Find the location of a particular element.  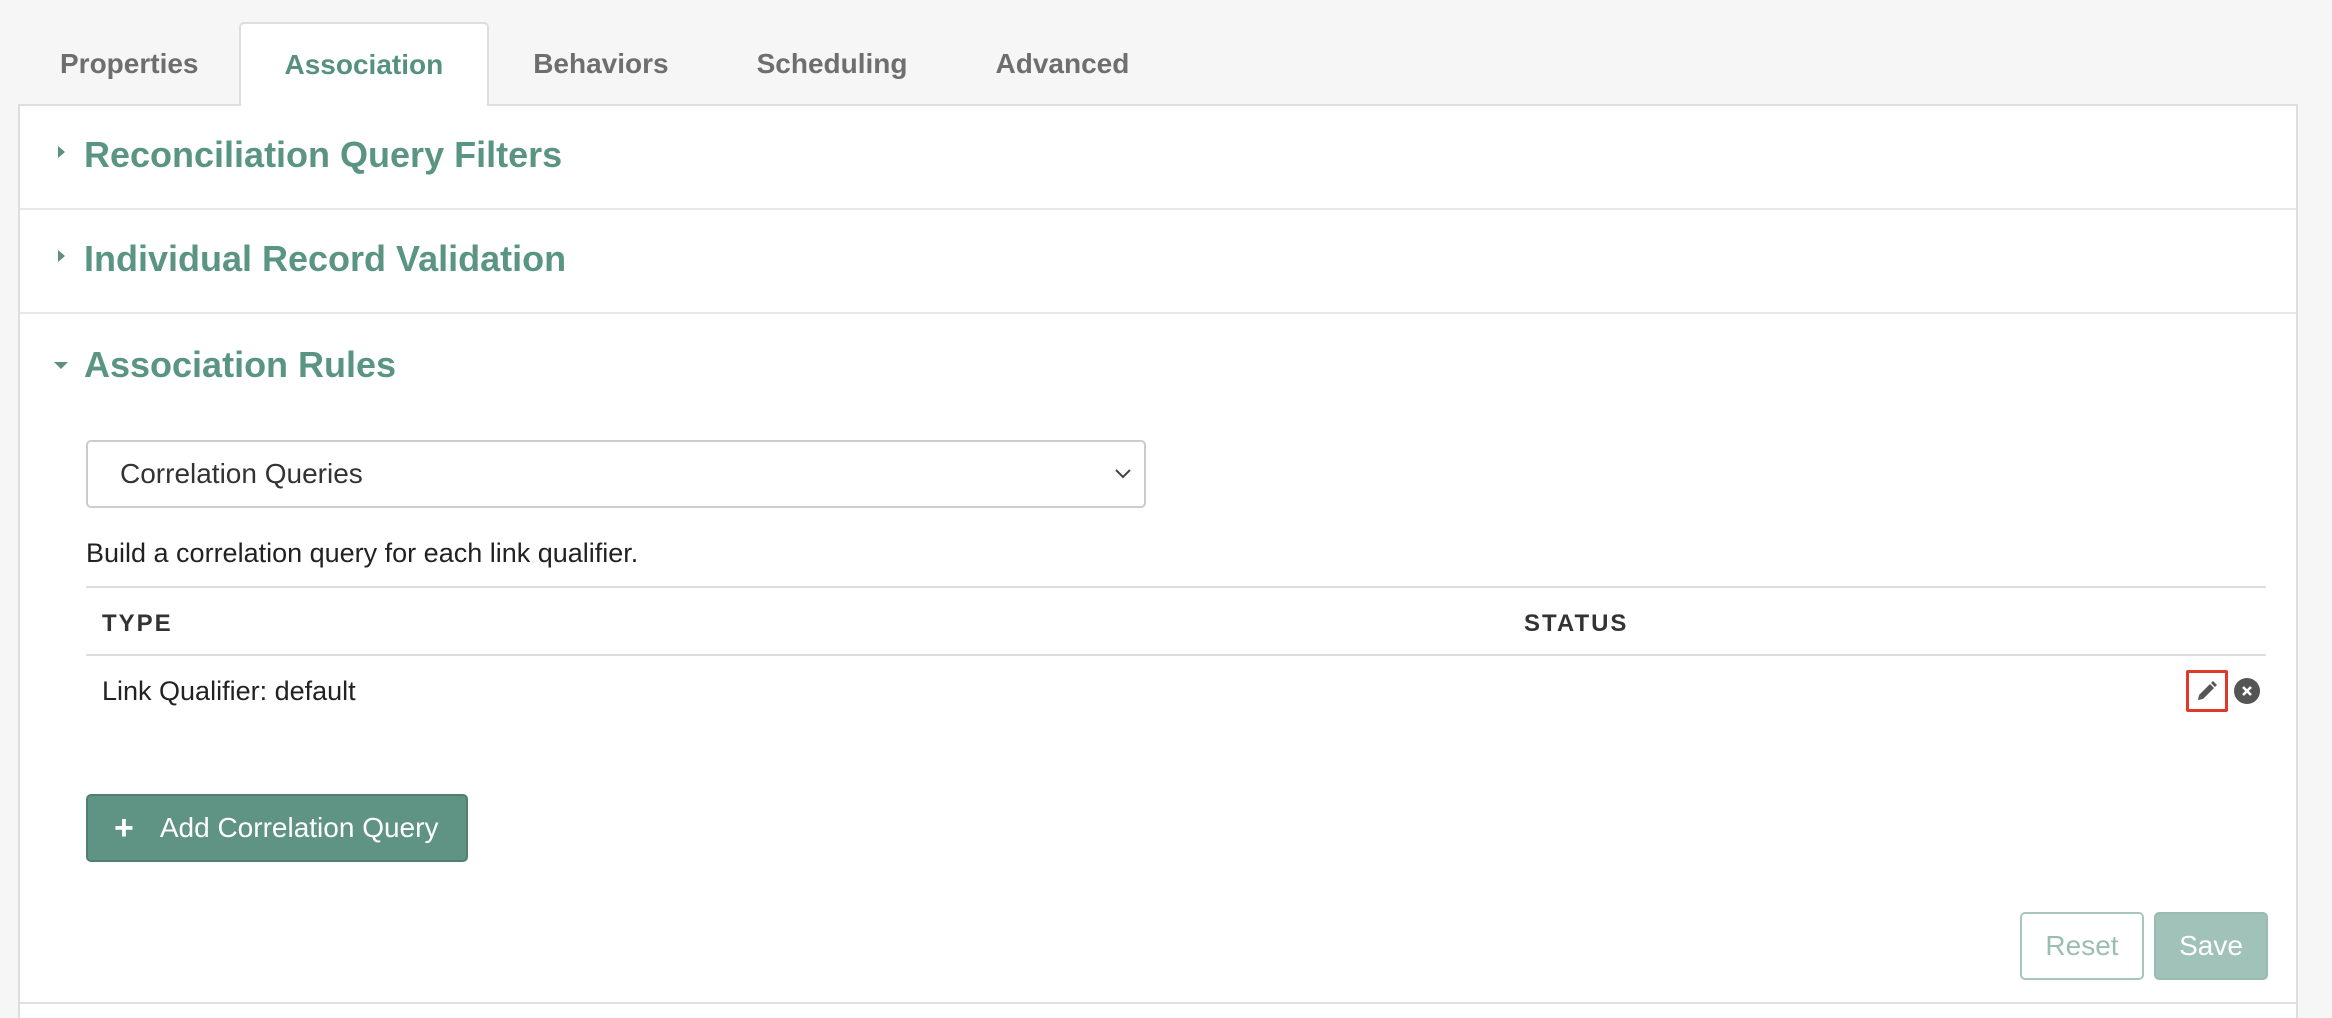

tab-advanced: Advanced is located at coordinates (1063, 64).